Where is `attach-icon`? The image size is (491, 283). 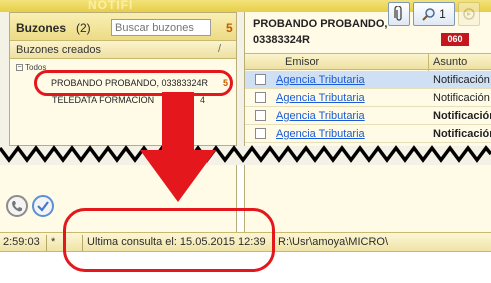 attach-icon is located at coordinates (398, 13).